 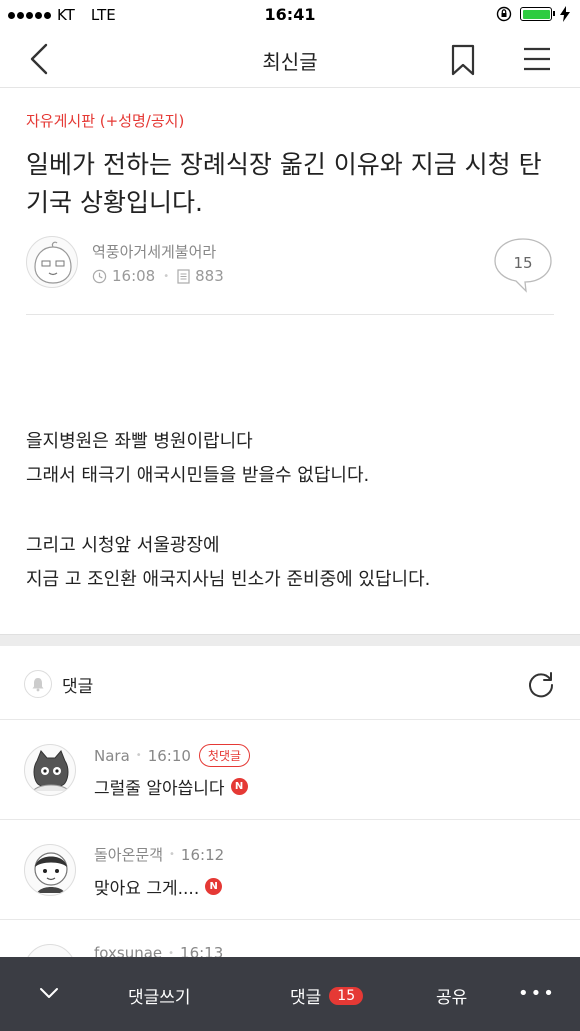 I want to click on bell-icon, so click(x=38, y=685).